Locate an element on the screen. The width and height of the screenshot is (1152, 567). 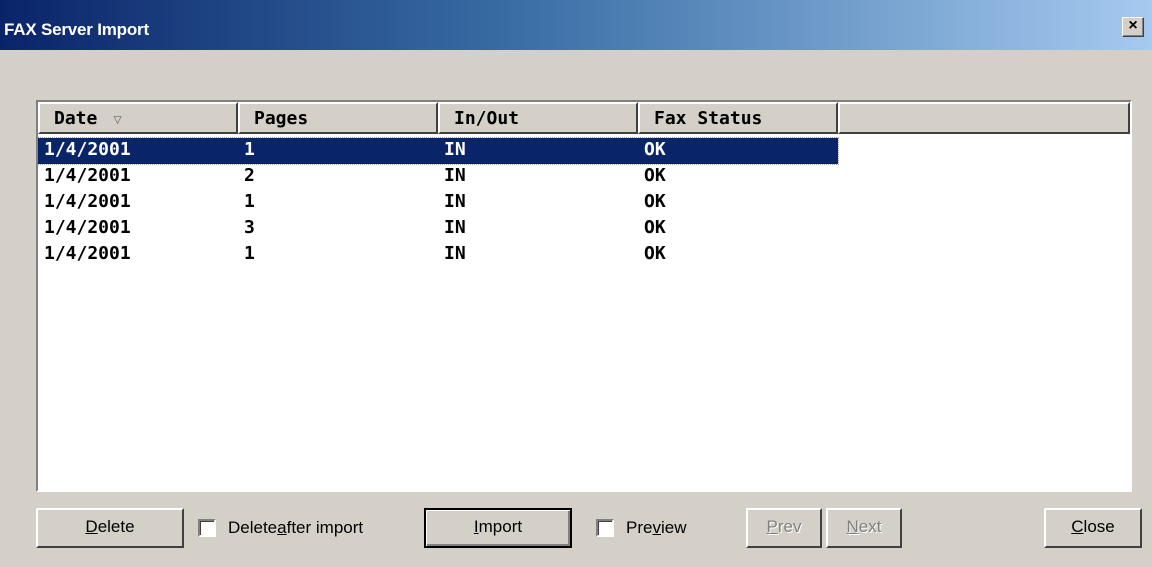
close-button: Close is located at coordinates (1093, 528).